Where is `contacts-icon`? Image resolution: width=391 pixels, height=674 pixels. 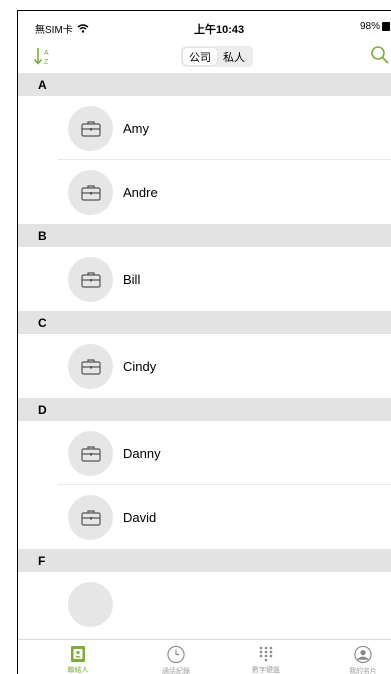 contacts-icon is located at coordinates (78, 654).